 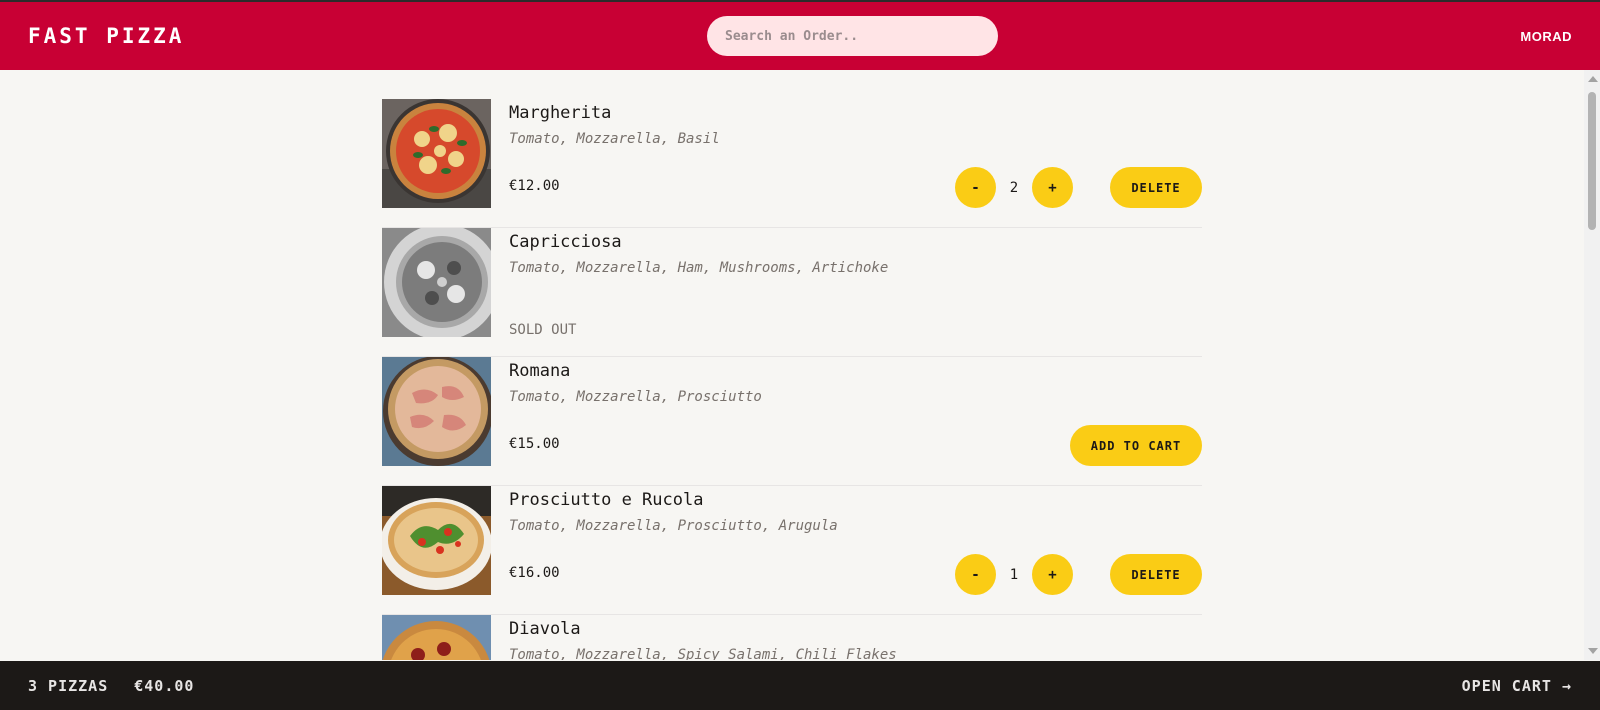 I want to click on pizza-ingredients: Tomato, Mozzarella, Prosciutto, so click(x=635, y=397).